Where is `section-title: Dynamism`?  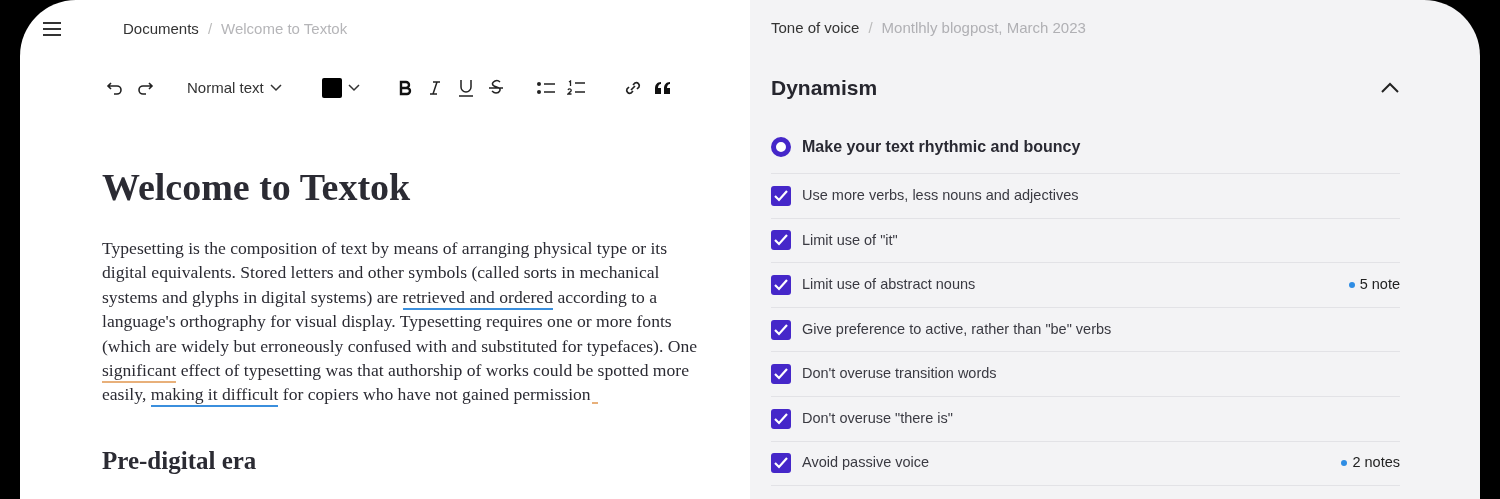 section-title: Dynamism is located at coordinates (824, 88).